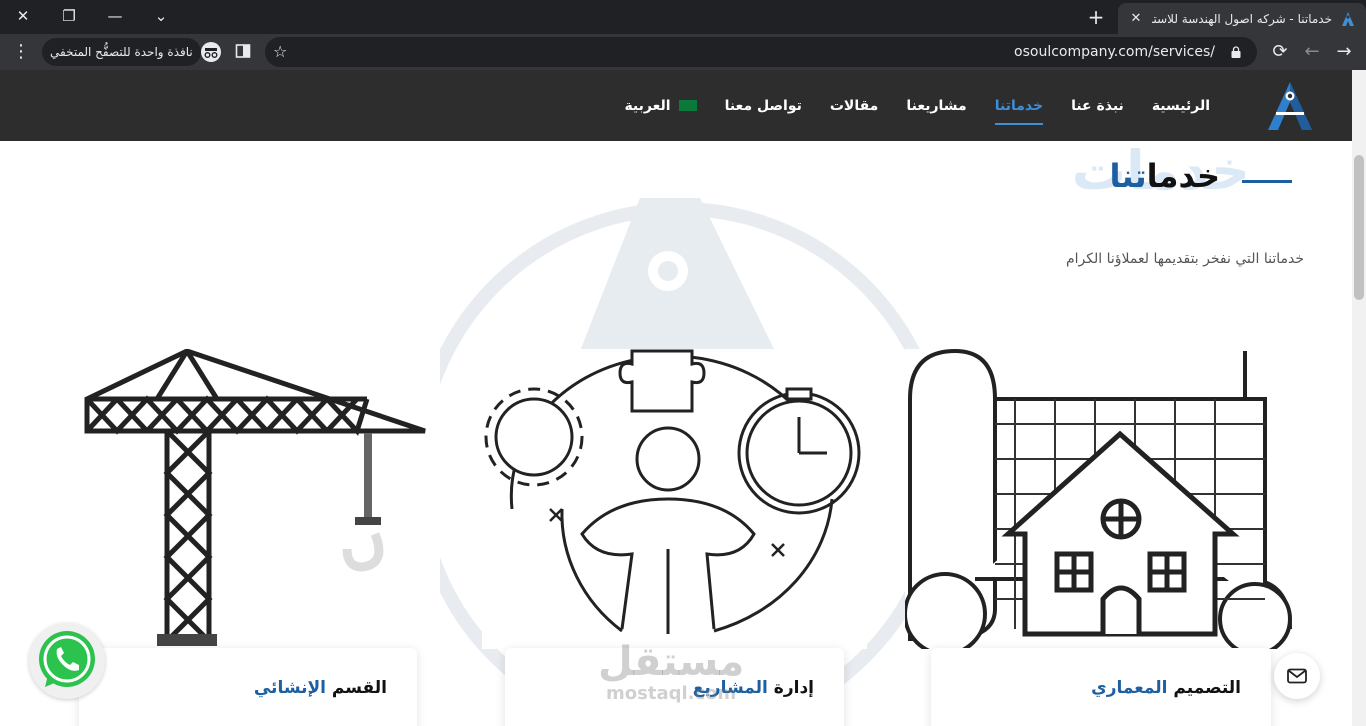 The width and height of the screenshot is (1366, 726). I want to click on nav-about: نبذة عنا, so click(1097, 106).